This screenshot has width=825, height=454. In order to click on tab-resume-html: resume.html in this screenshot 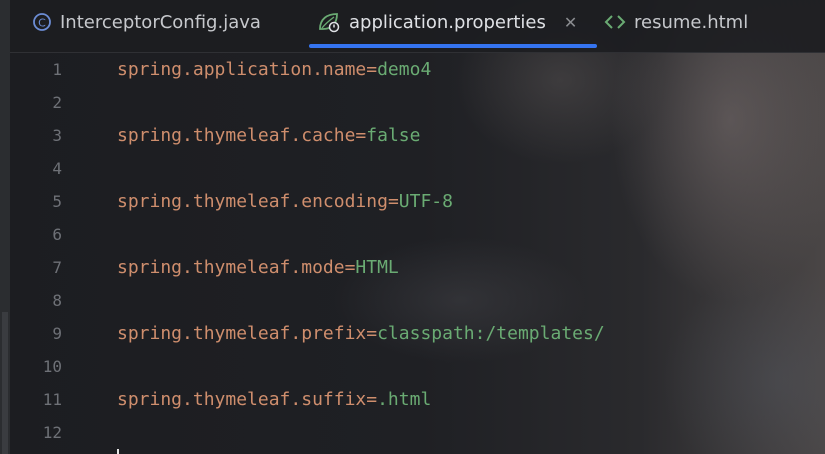, I will do `click(676, 22)`.